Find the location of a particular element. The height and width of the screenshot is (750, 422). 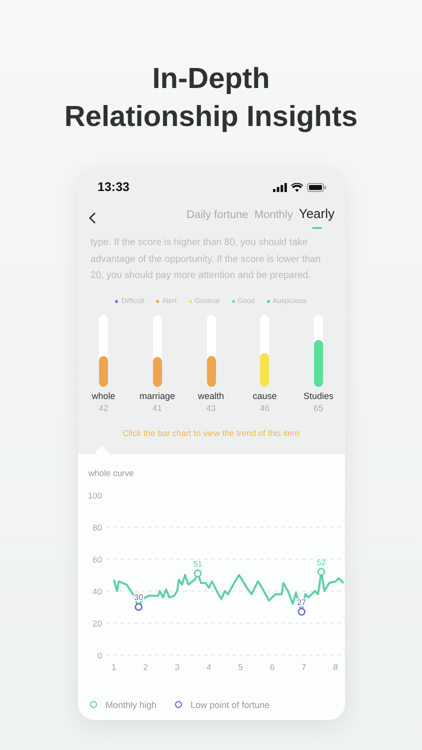

bar-label: cause is located at coordinates (264, 395).